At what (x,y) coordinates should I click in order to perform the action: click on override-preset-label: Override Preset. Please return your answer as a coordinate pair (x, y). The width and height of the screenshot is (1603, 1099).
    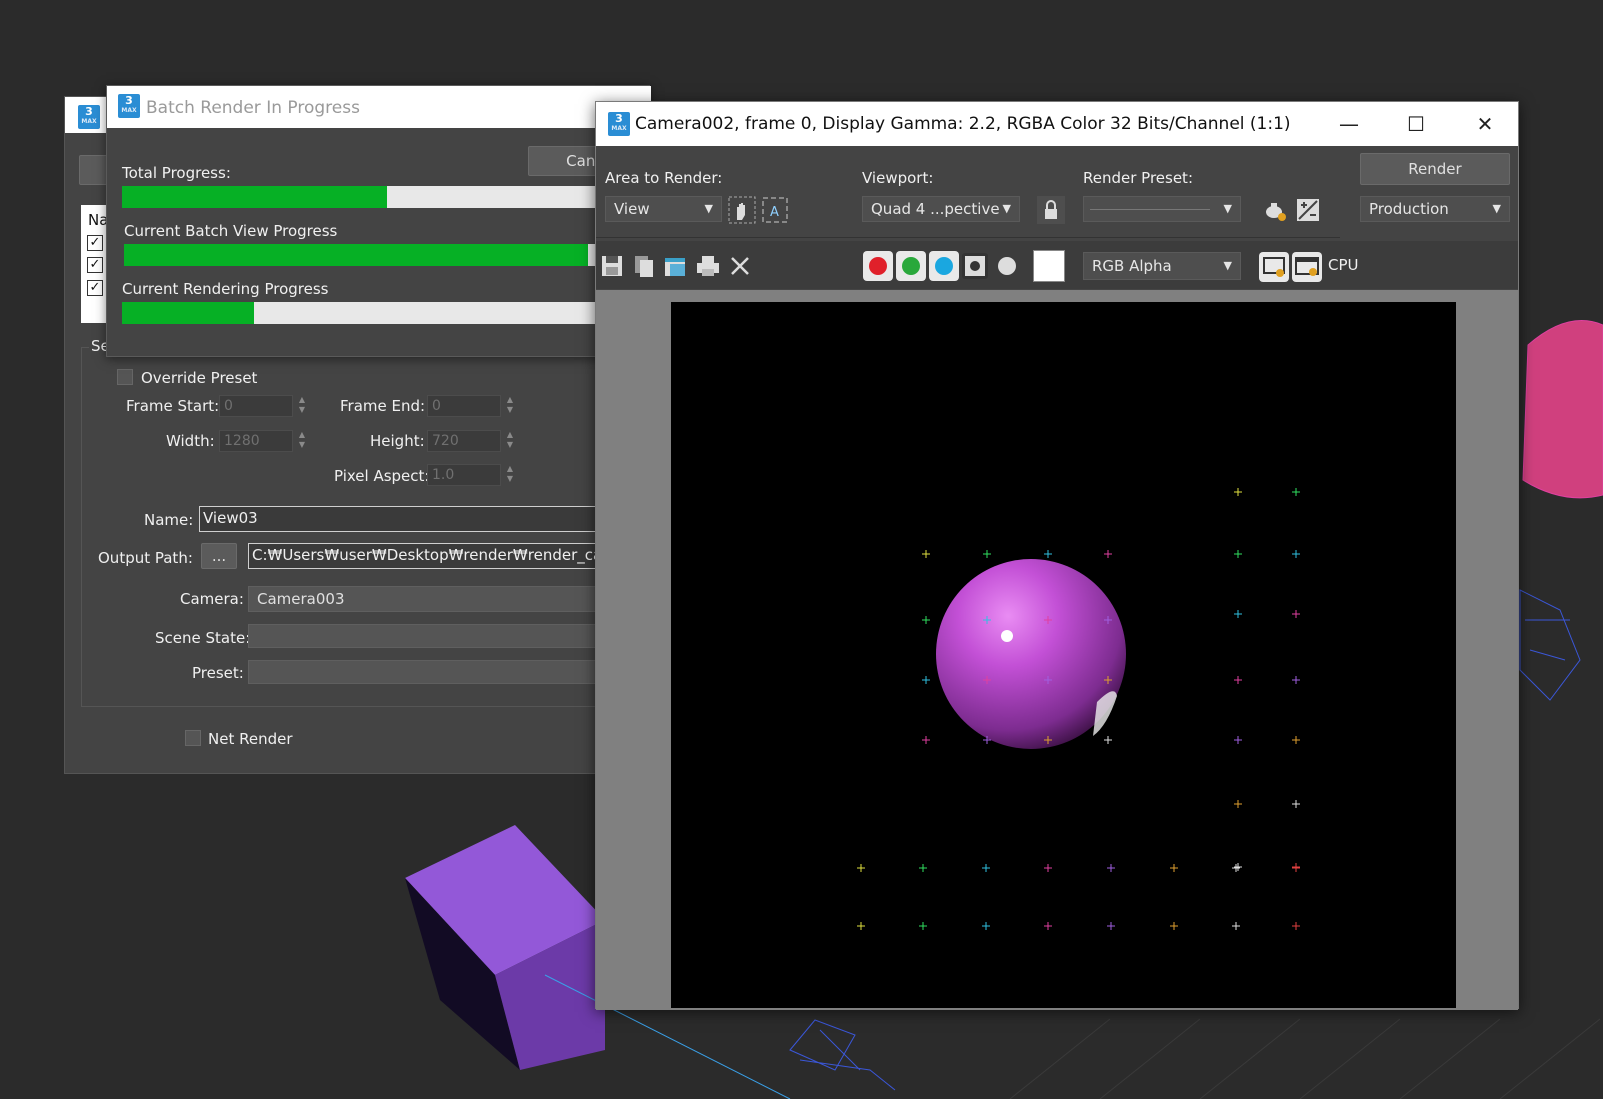
    Looking at the image, I should click on (199, 378).